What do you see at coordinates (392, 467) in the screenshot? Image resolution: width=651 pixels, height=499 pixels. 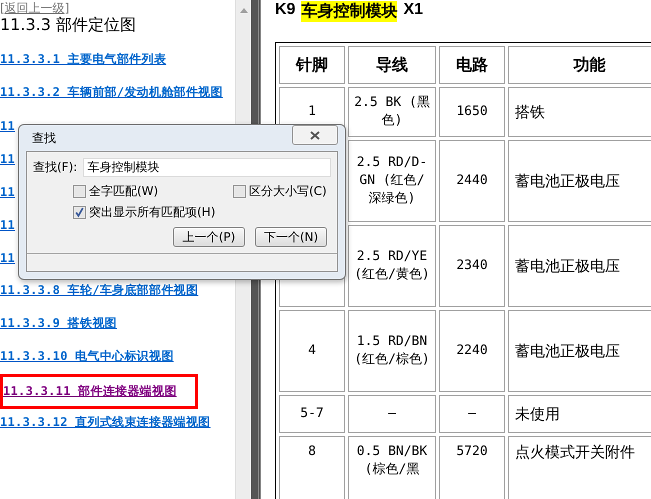 I see `table-cell: 0.5 BN/BK (棕色/黑` at bounding box center [392, 467].